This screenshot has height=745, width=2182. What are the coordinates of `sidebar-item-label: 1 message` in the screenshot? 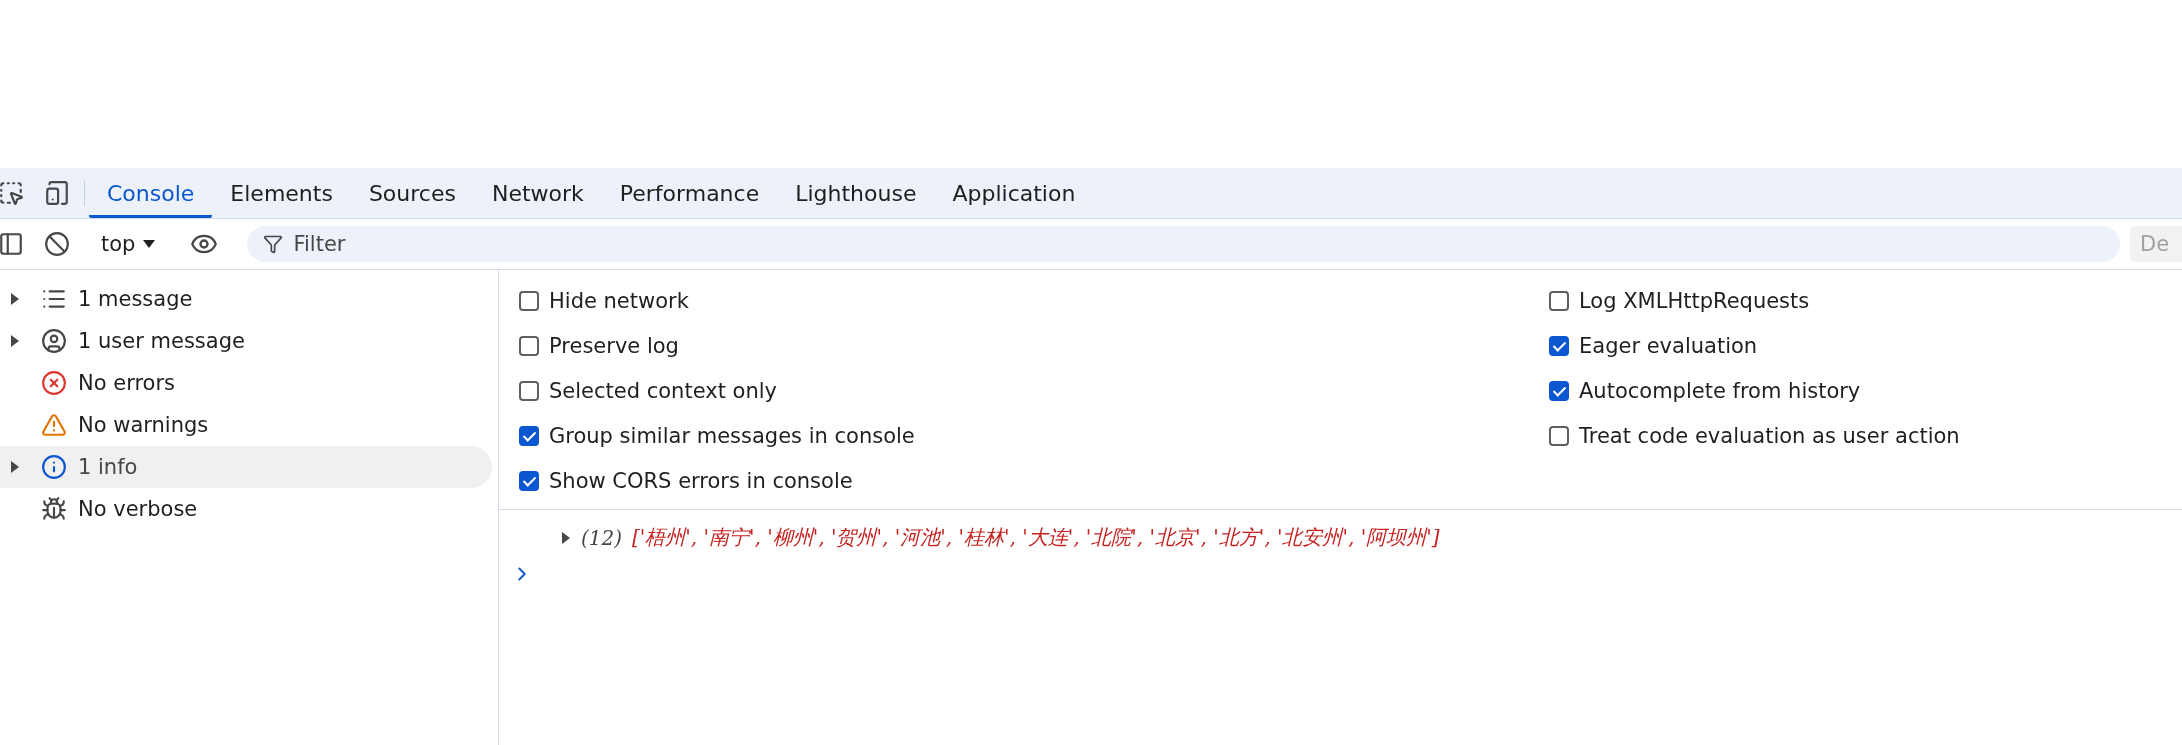 It's located at (135, 299).